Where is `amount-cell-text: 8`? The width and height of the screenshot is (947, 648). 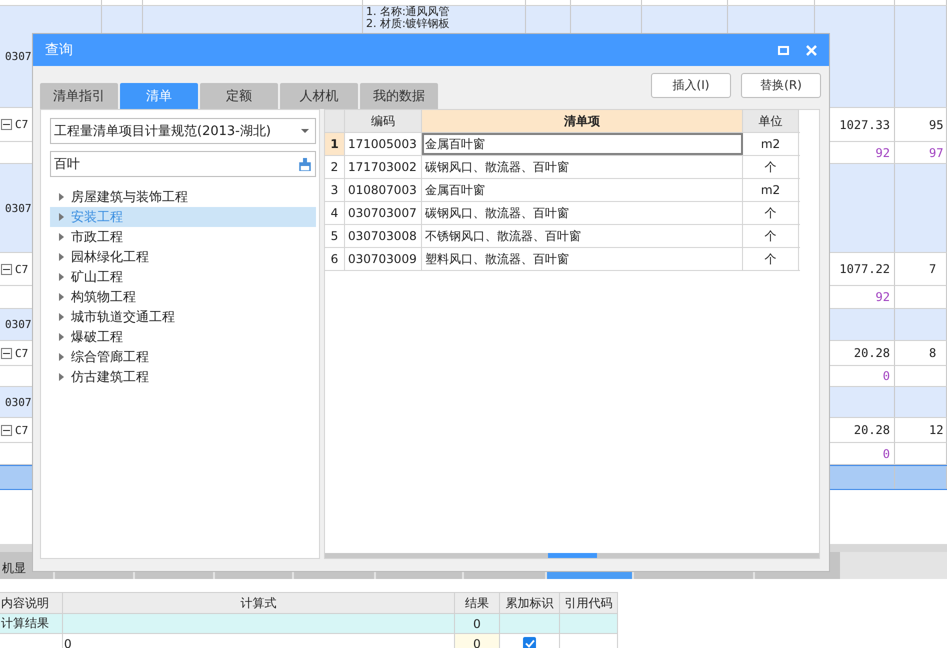 amount-cell-text: 8 is located at coordinates (932, 353).